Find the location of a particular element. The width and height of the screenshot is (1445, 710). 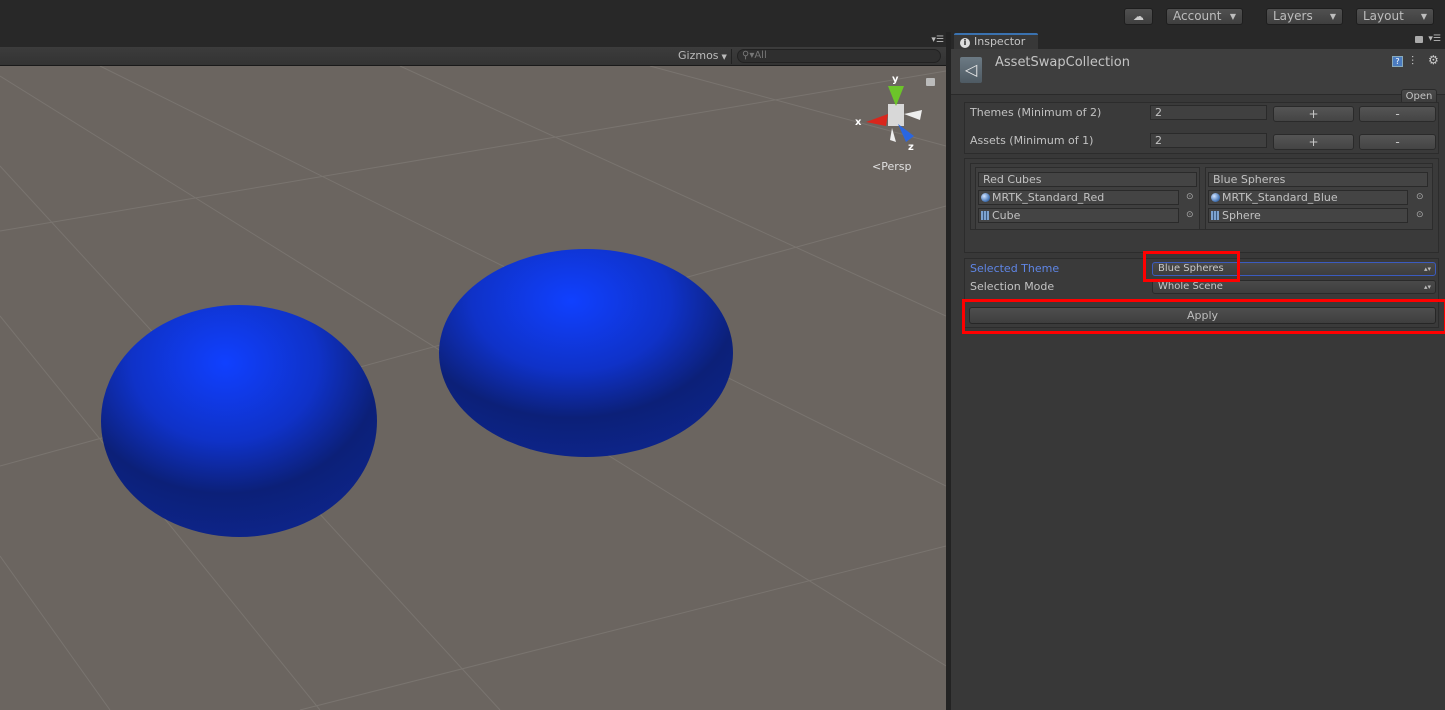

search-placeholder: All is located at coordinates (760, 55).